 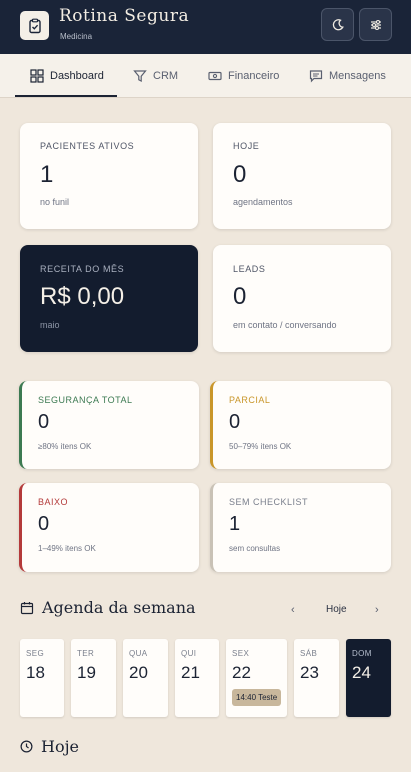 What do you see at coordinates (60, 746) in the screenshot?
I see `today-section-text: Hoje` at bounding box center [60, 746].